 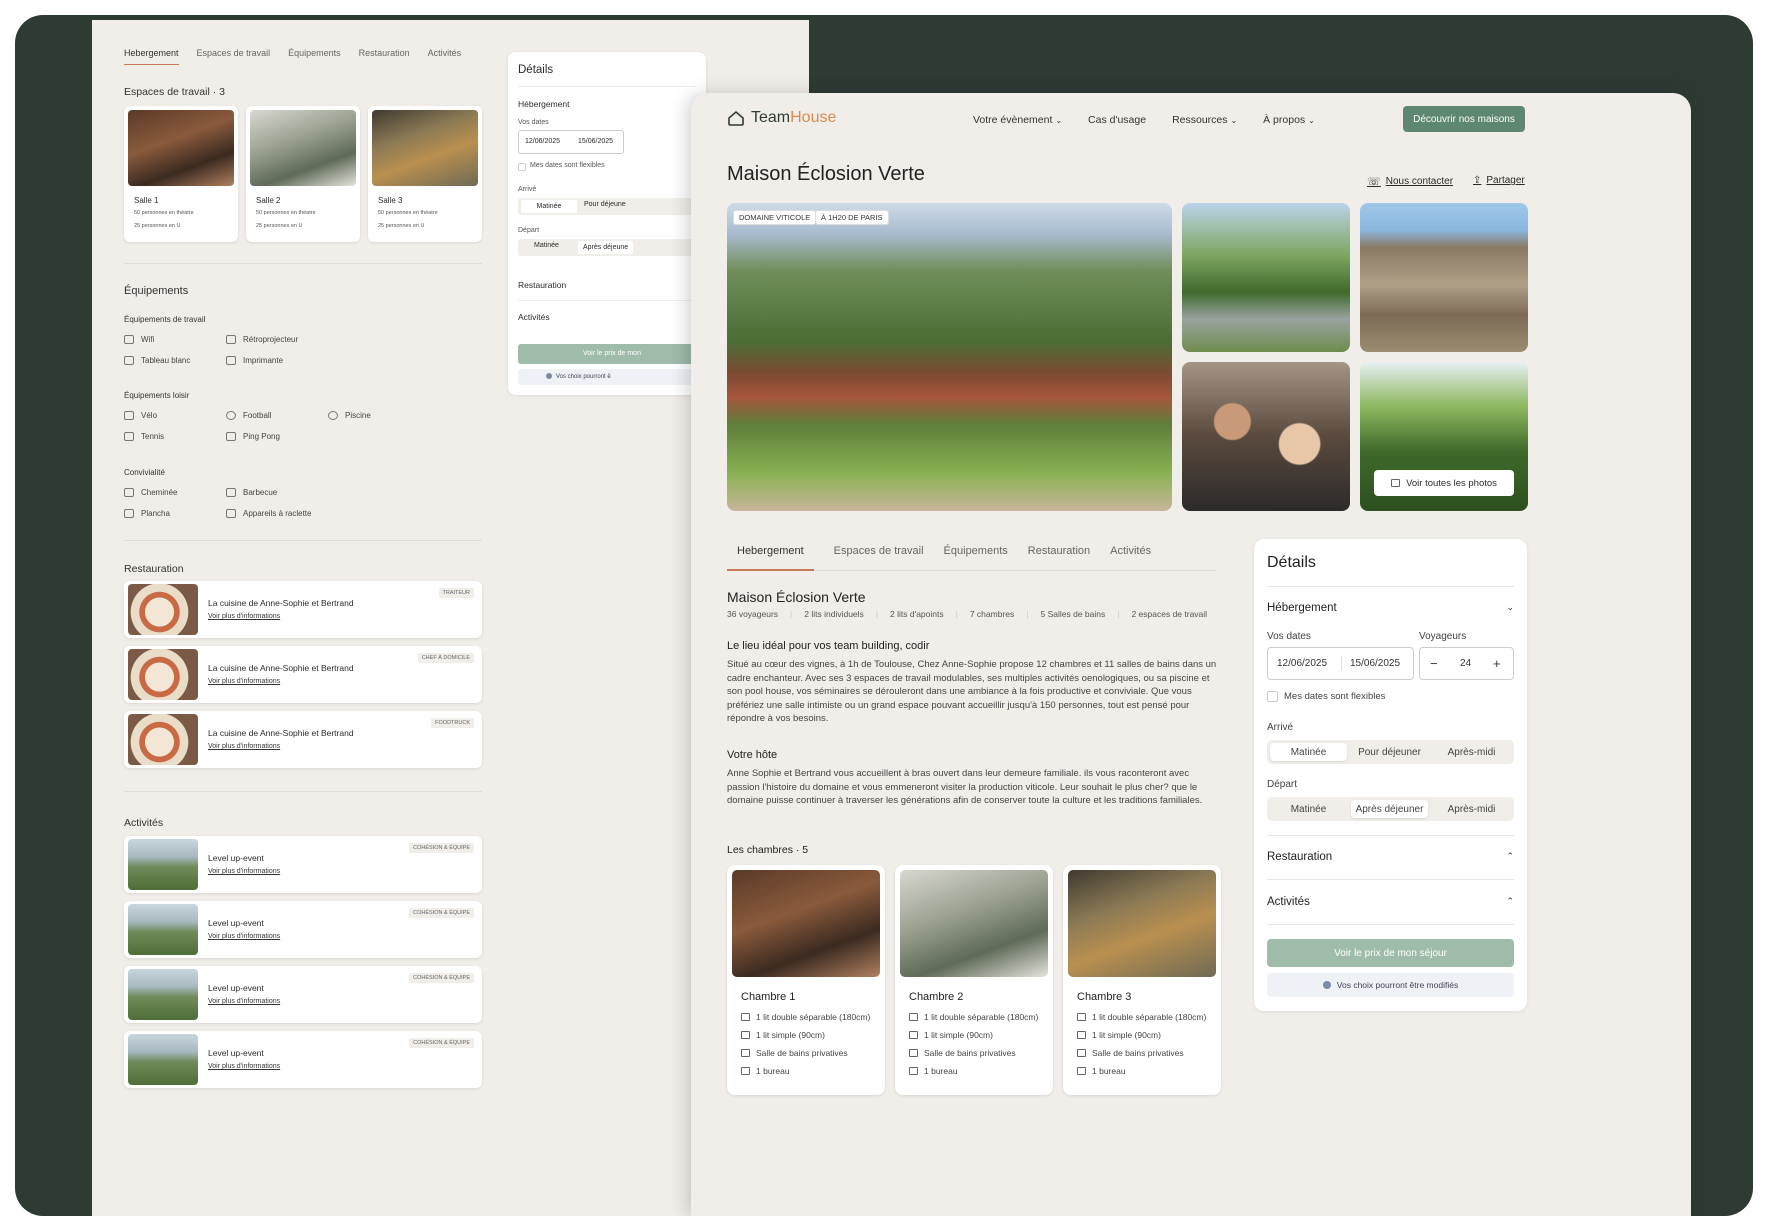 I want to click on resto-photo, so click(x=163, y=609).